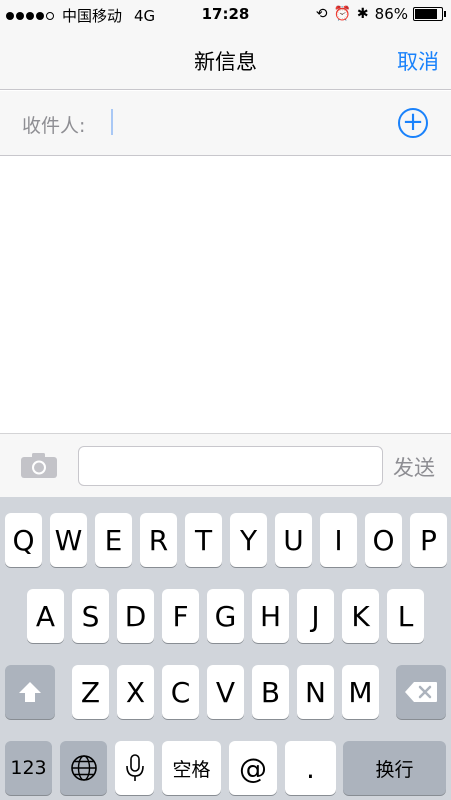  I want to click on shift-icon, so click(30, 692).